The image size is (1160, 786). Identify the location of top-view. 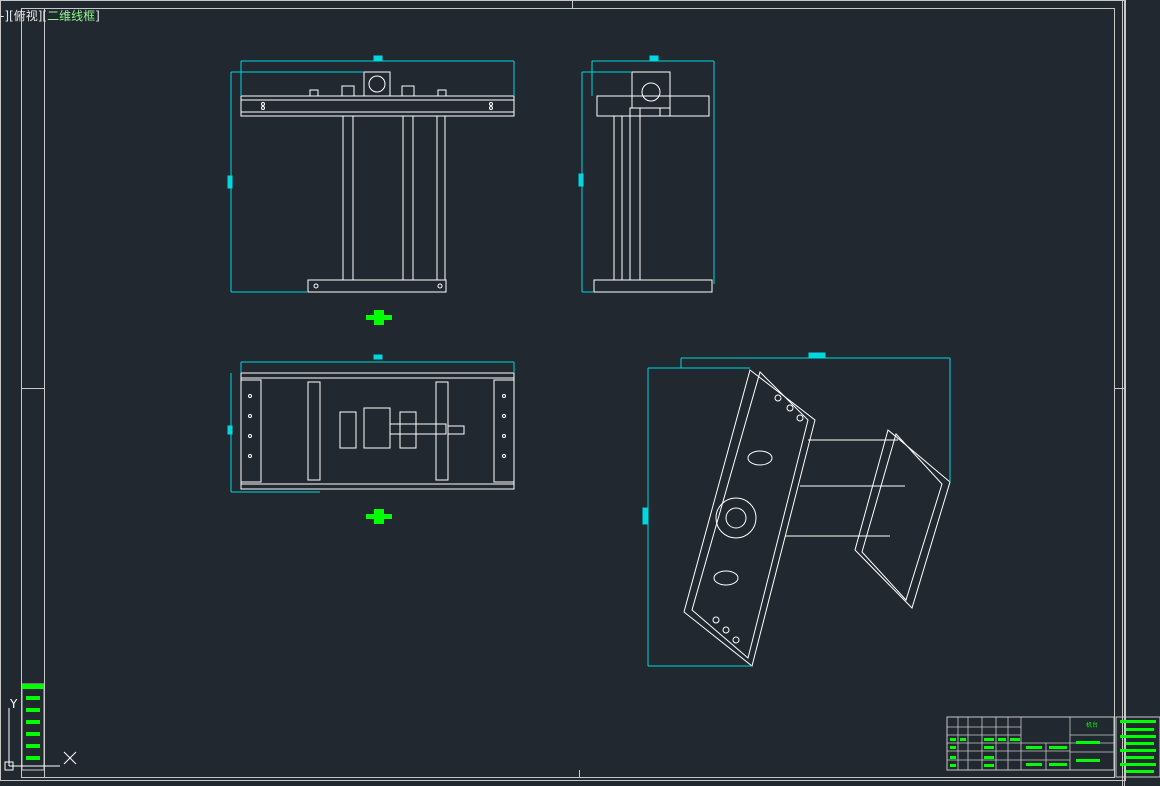
(377, 431).